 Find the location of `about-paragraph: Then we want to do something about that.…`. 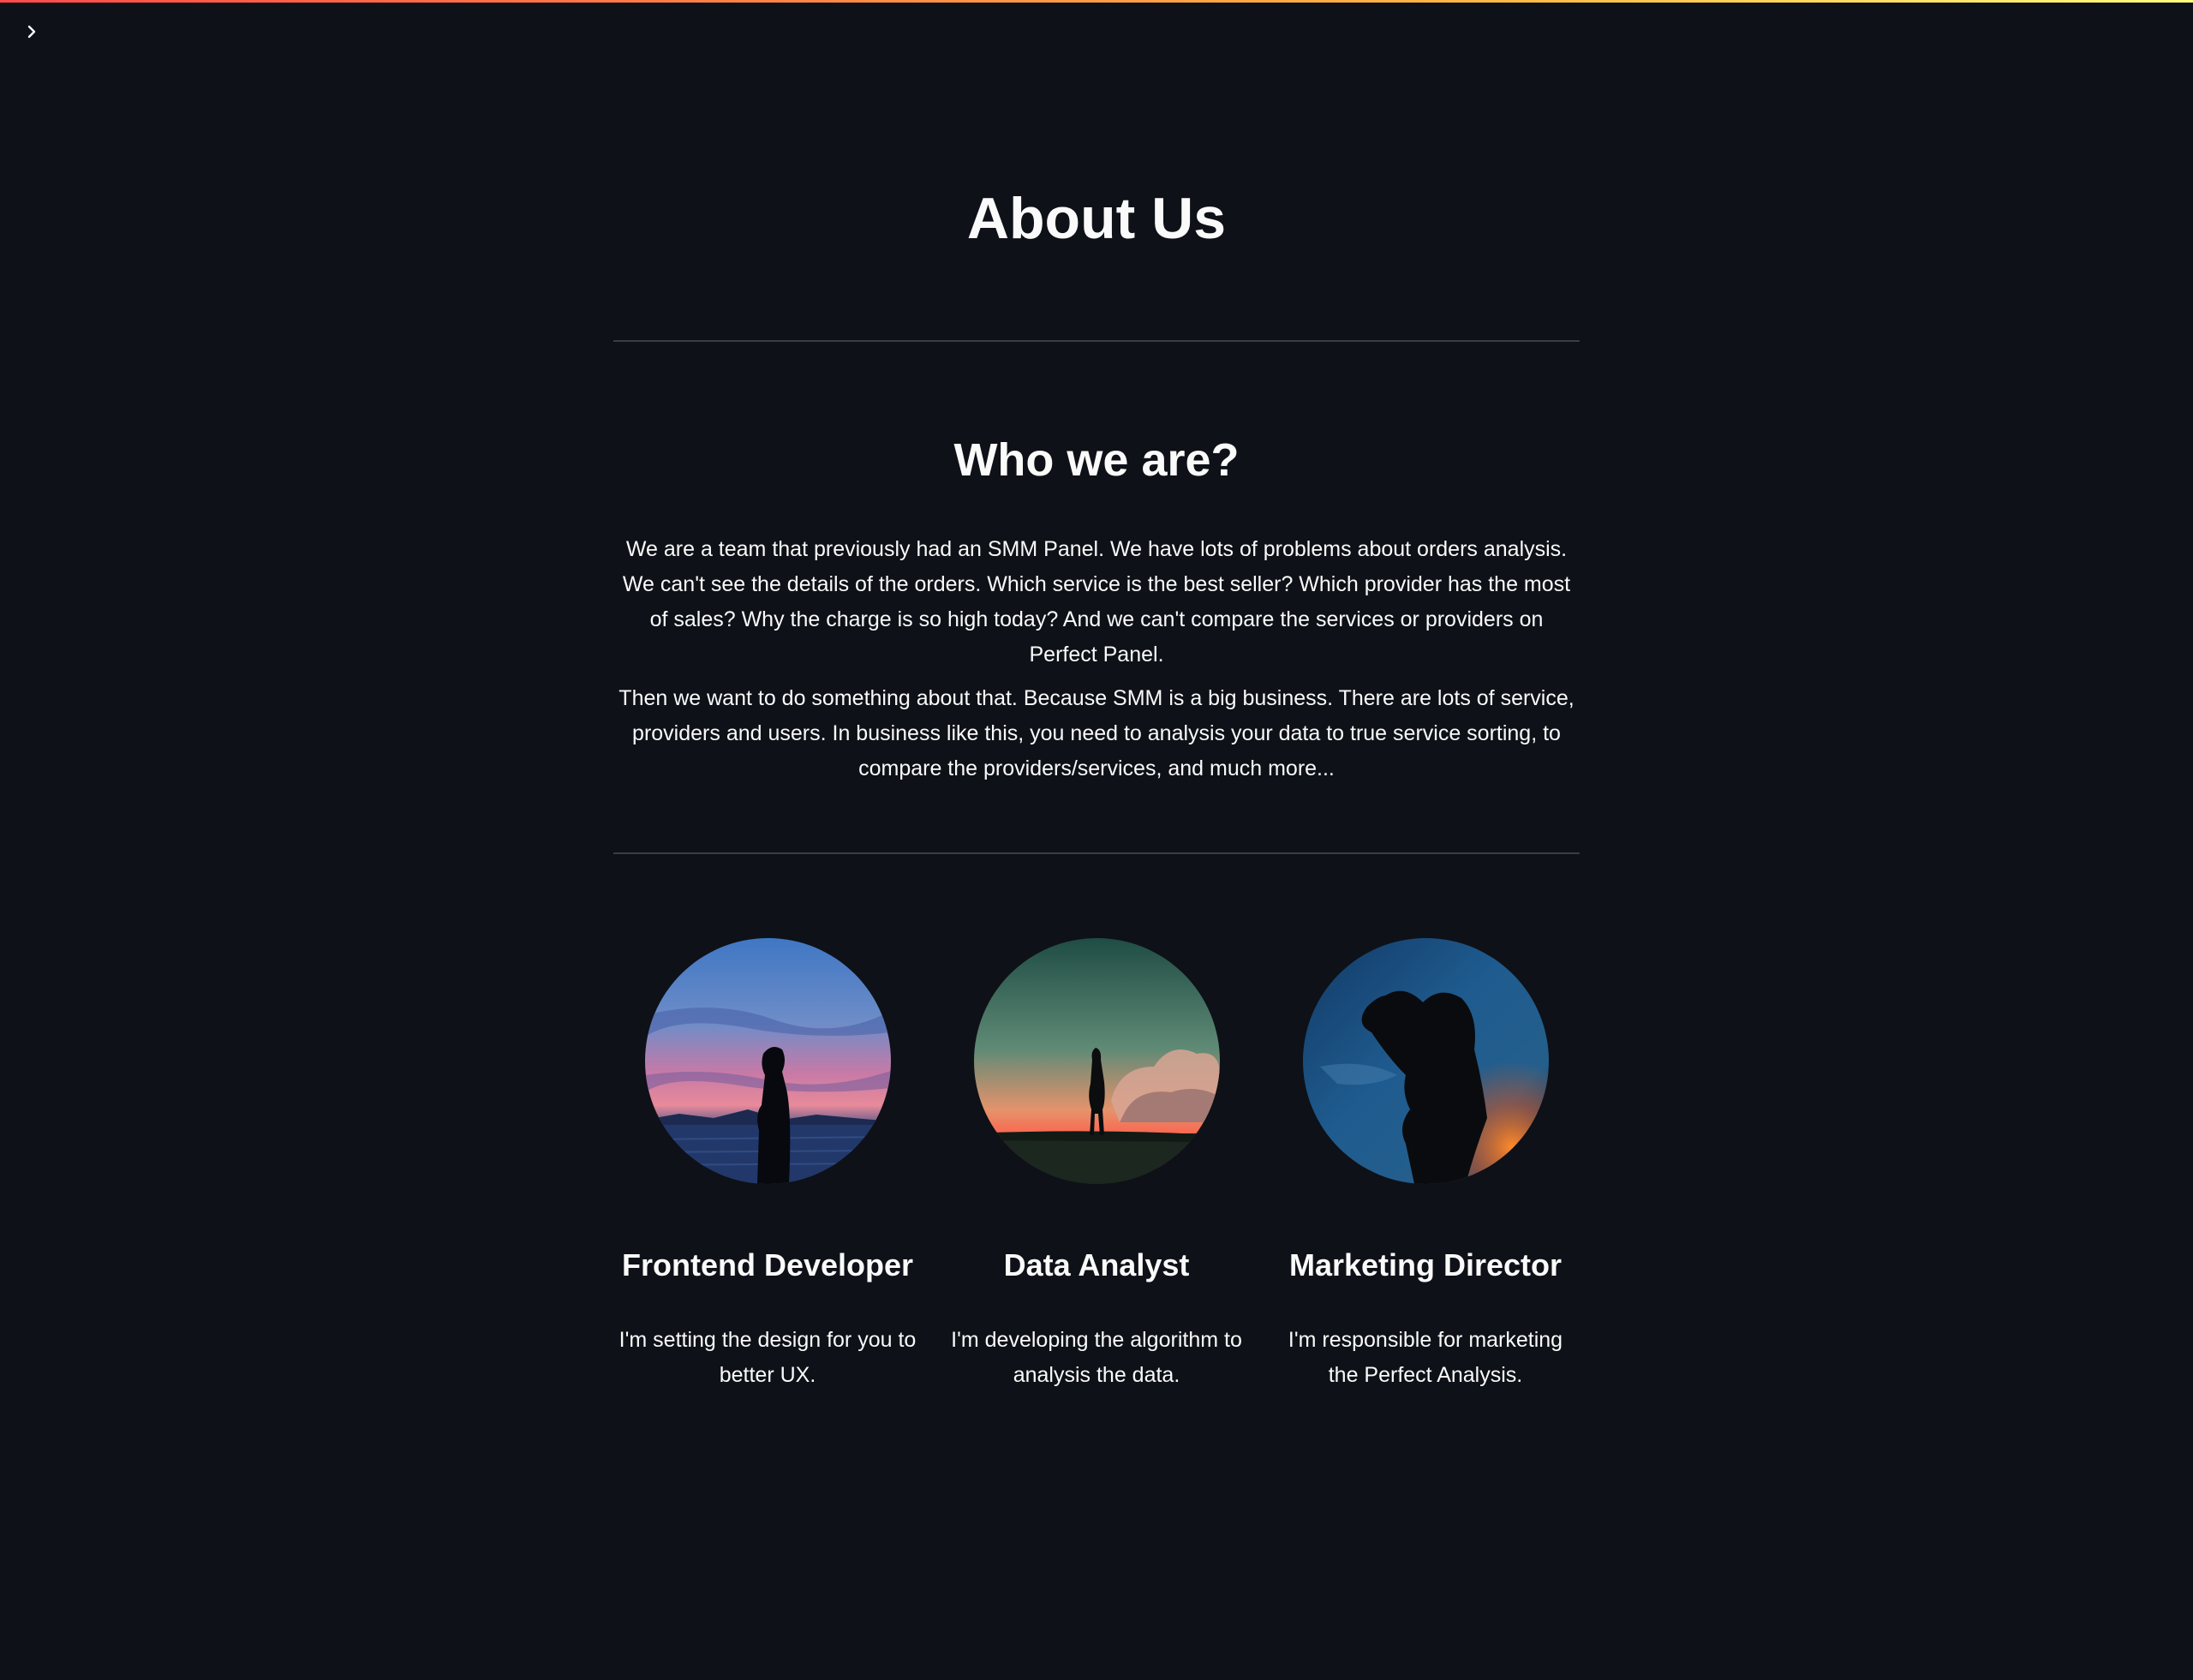

about-paragraph: Then we want to do something about that.… is located at coordinates (1096, 733).